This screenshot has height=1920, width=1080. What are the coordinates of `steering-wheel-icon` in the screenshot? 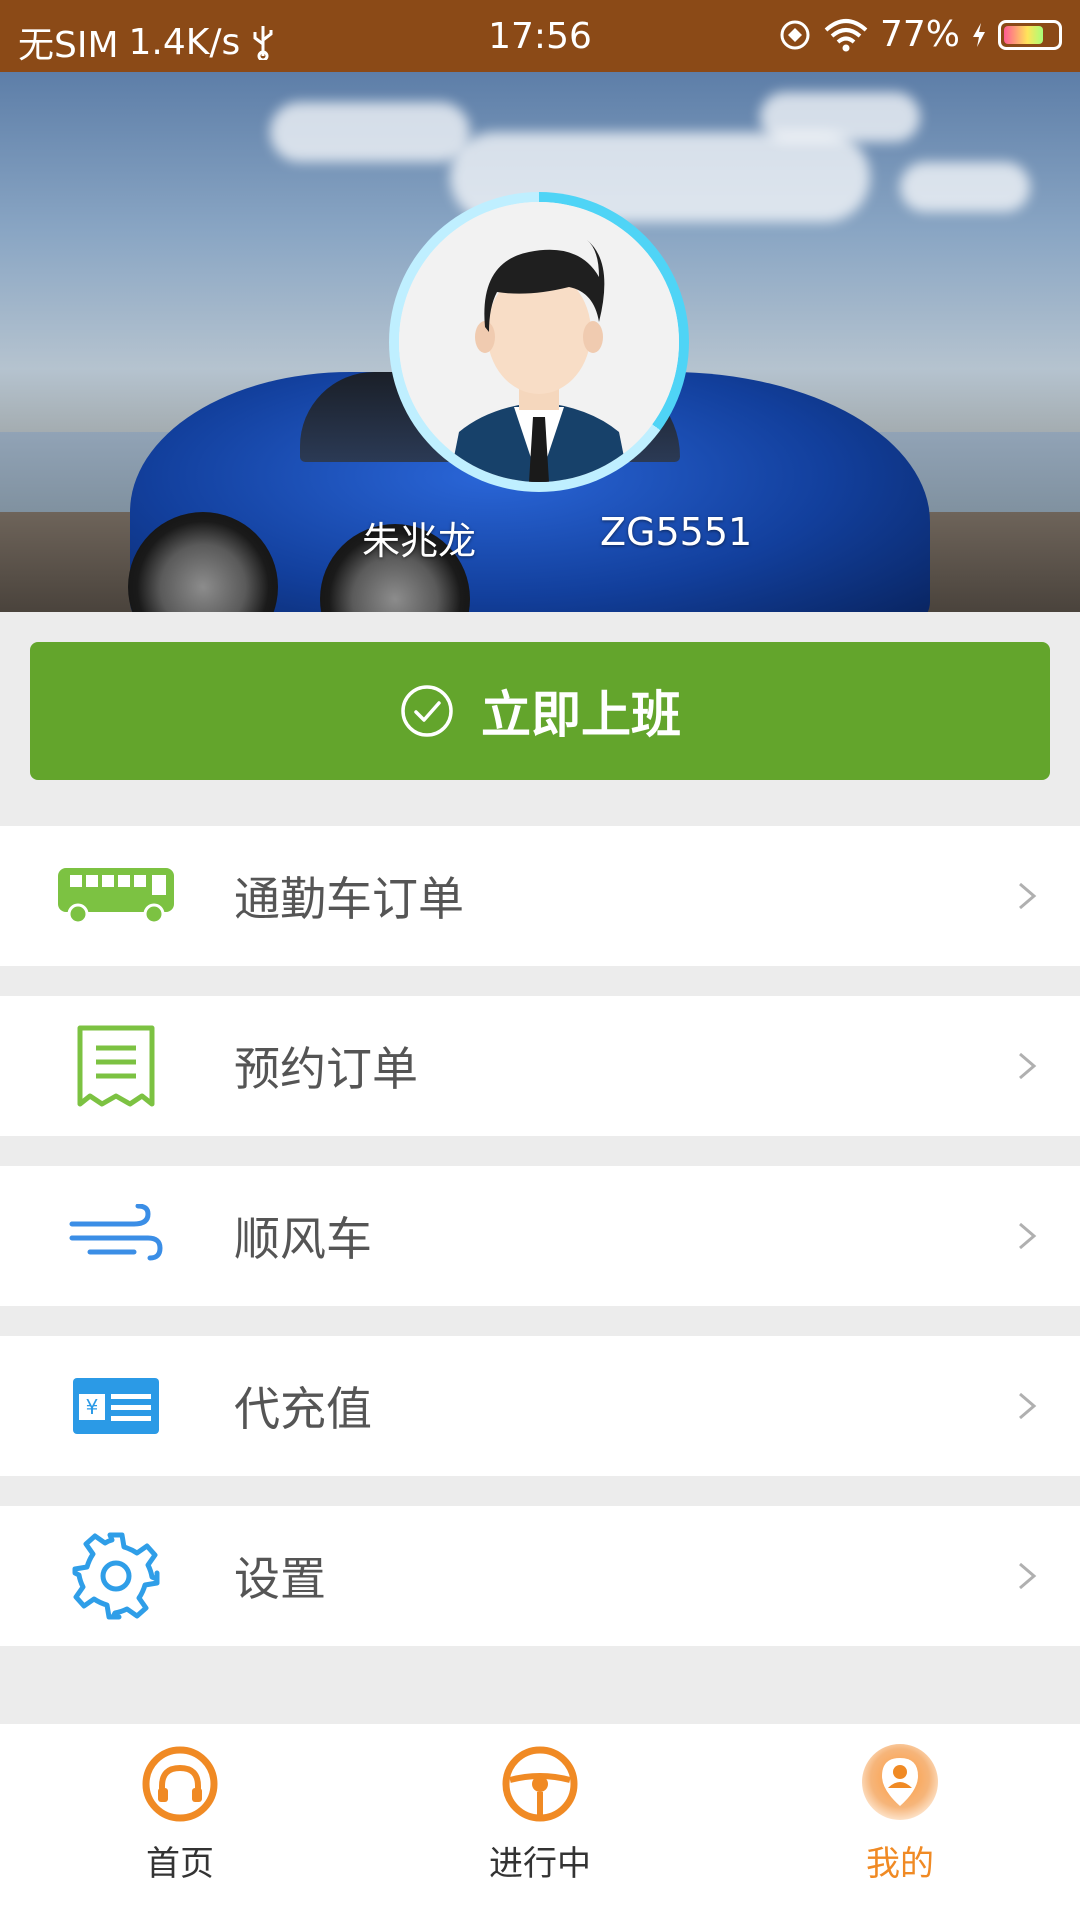 It's located at (540, 1784).